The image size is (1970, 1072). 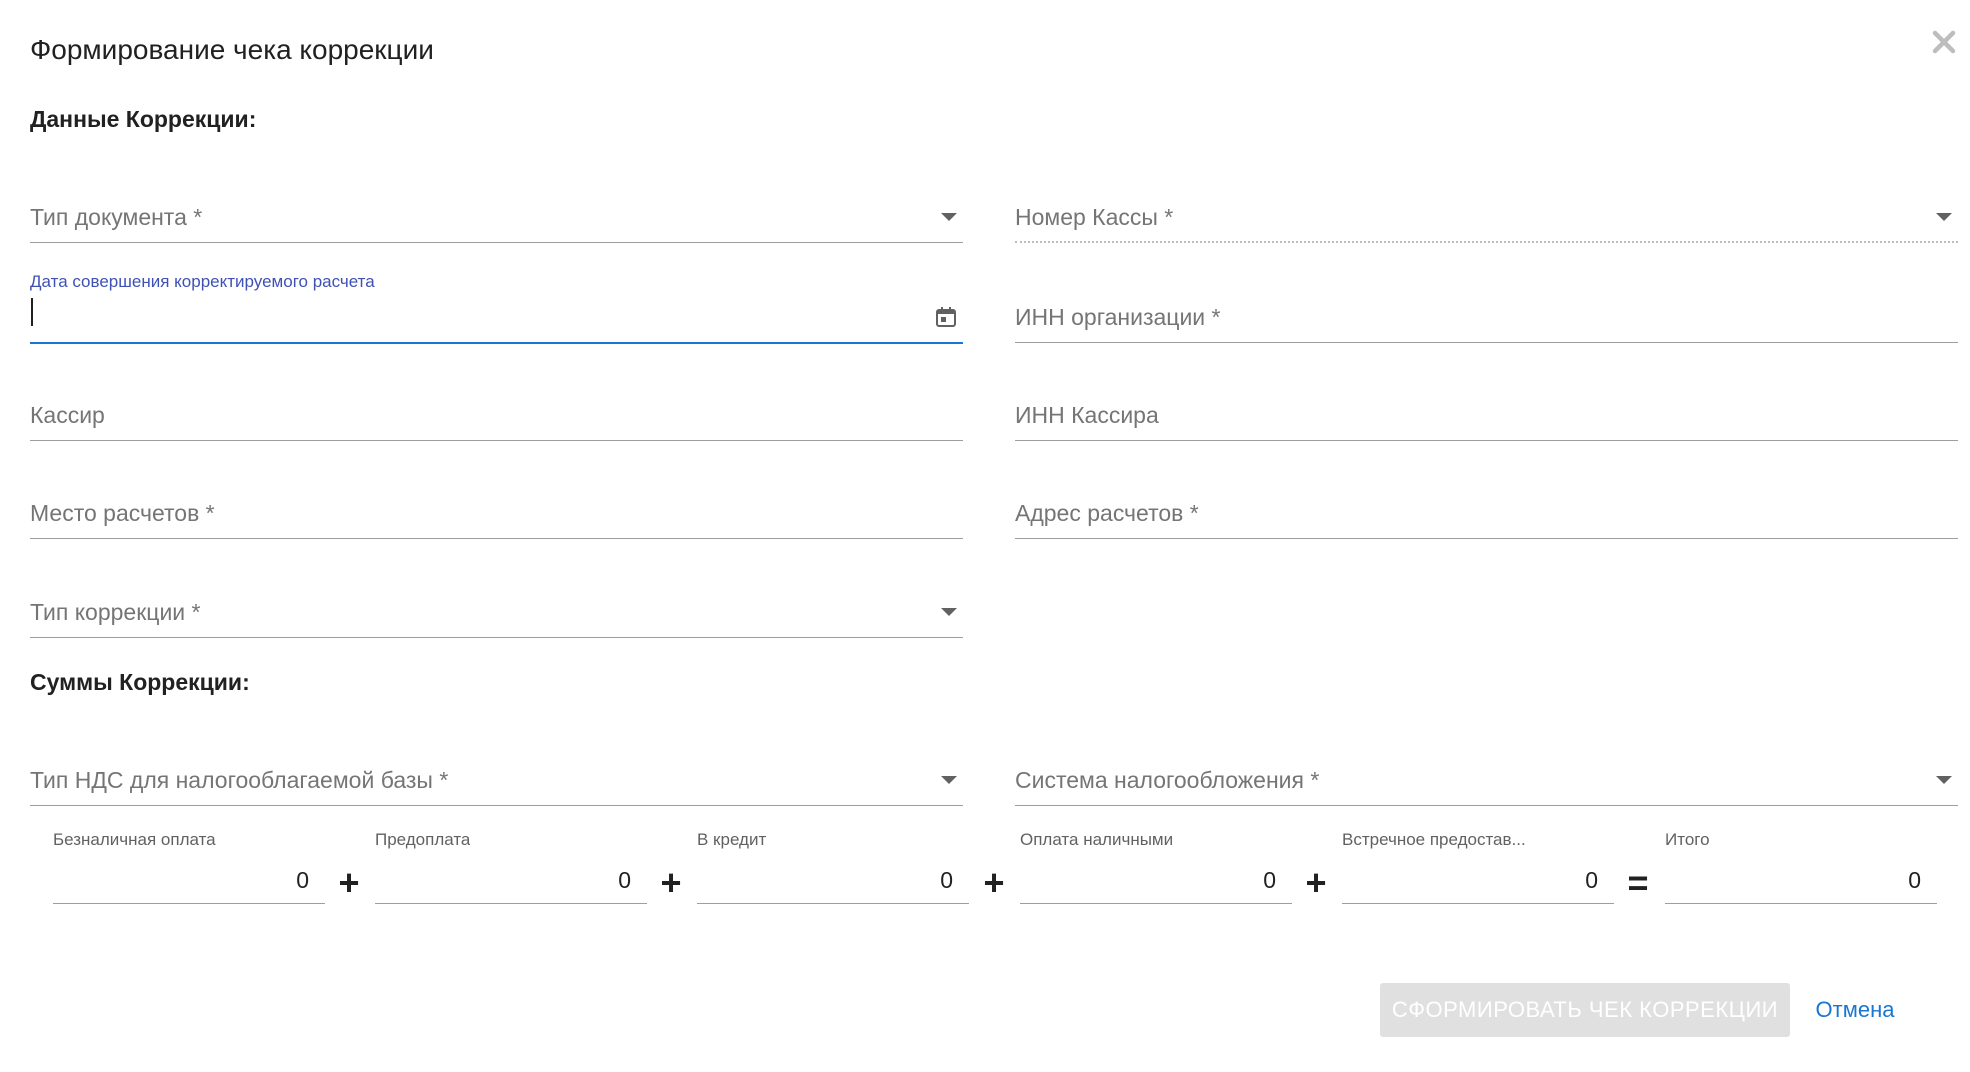 What do you see at coordinates (1094, 217) in the screenshot?
I see `register-number-label: Номер Кассы *` at bounding box center [1094, 217].